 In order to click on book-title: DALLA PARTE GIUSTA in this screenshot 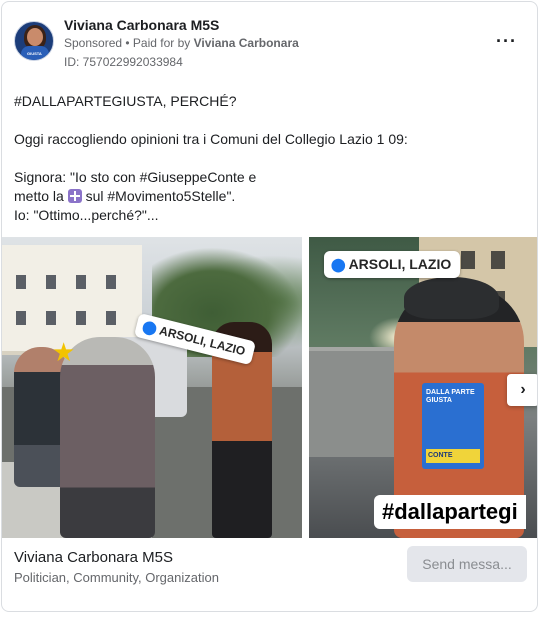, I will do `click(450, 396)`.